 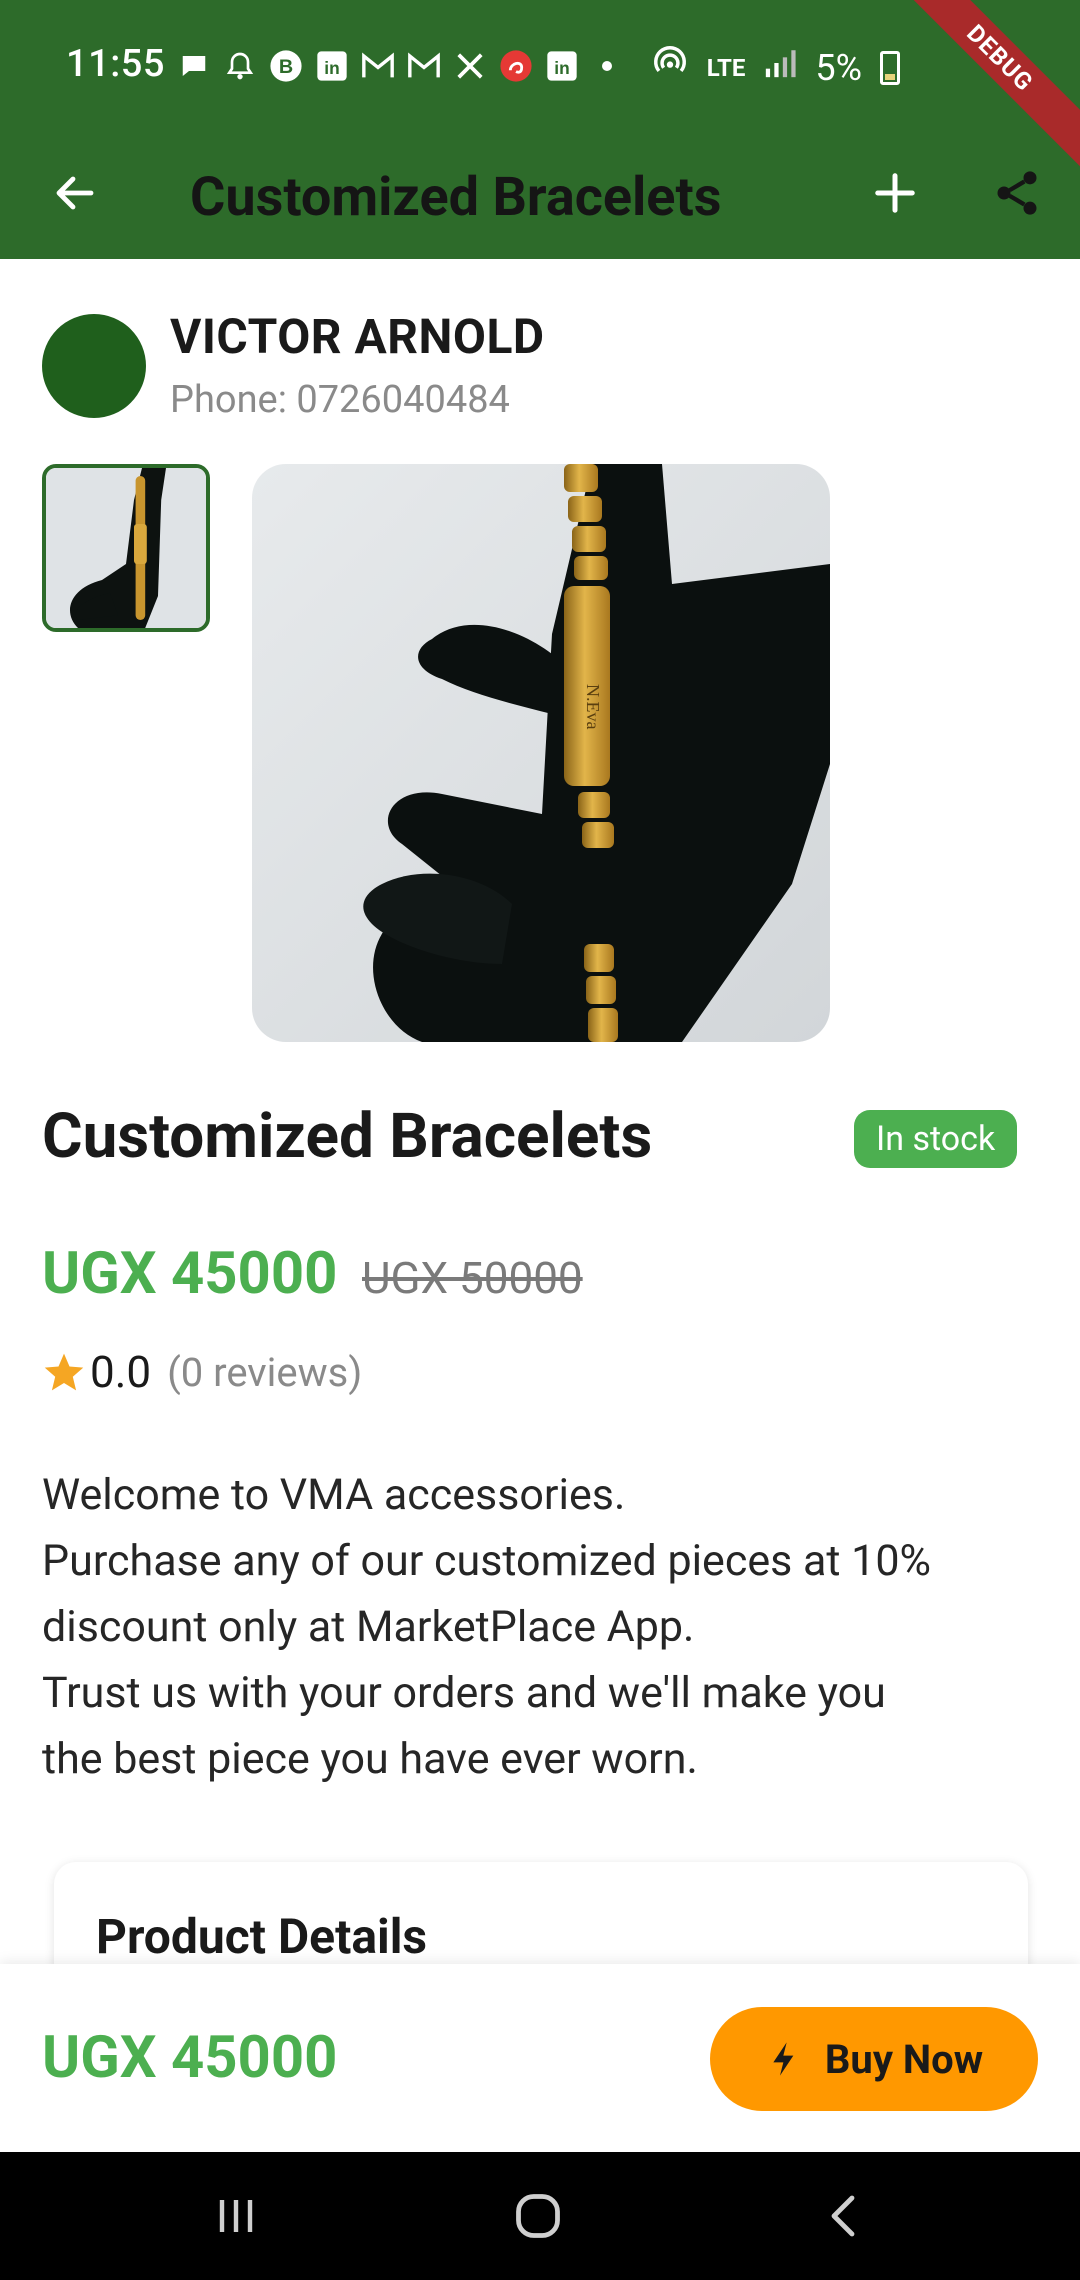 What do you see at coordinates (64, 1372) in the screenshot?
I see `star-icon` at bounding box center [64, 1372].